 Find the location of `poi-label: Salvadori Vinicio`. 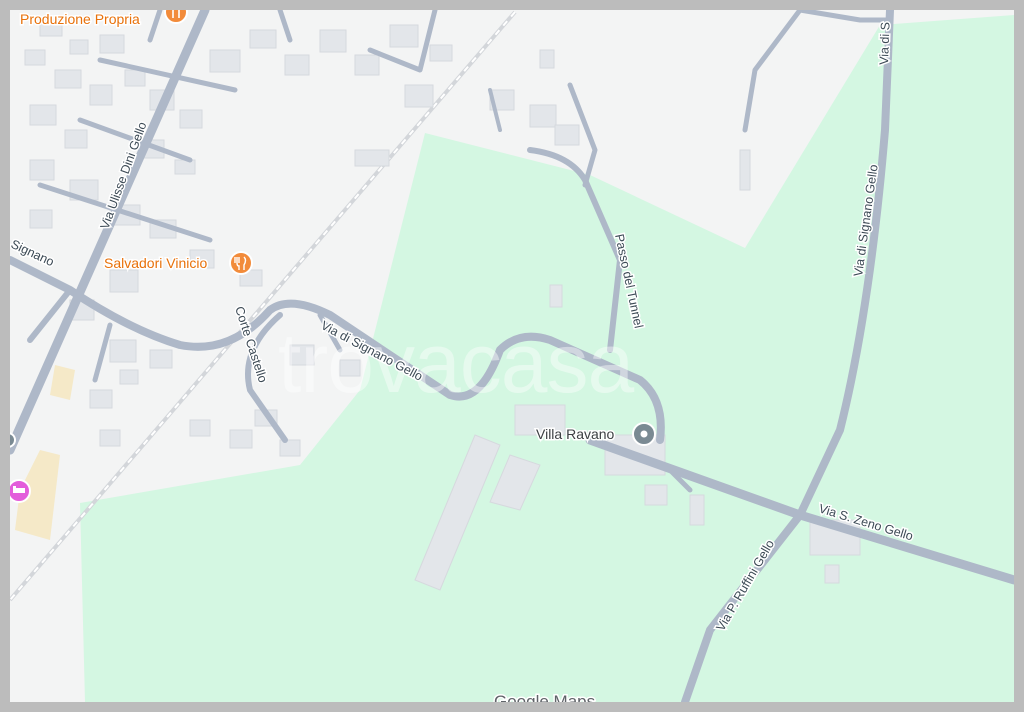

poi-label: Salvadori Vinicio is located at coordinates (155, 263).